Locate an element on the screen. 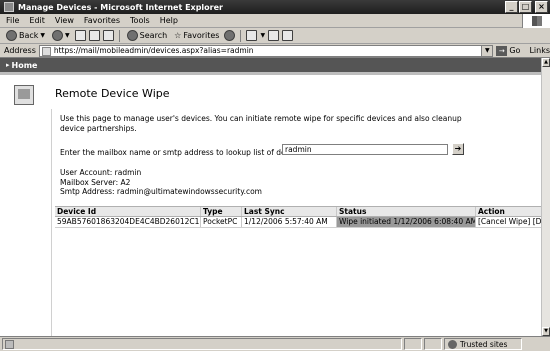 The width and height of the screenshot is (550, 351). cell-type: PocketPC is located at coordinates (221, 222).